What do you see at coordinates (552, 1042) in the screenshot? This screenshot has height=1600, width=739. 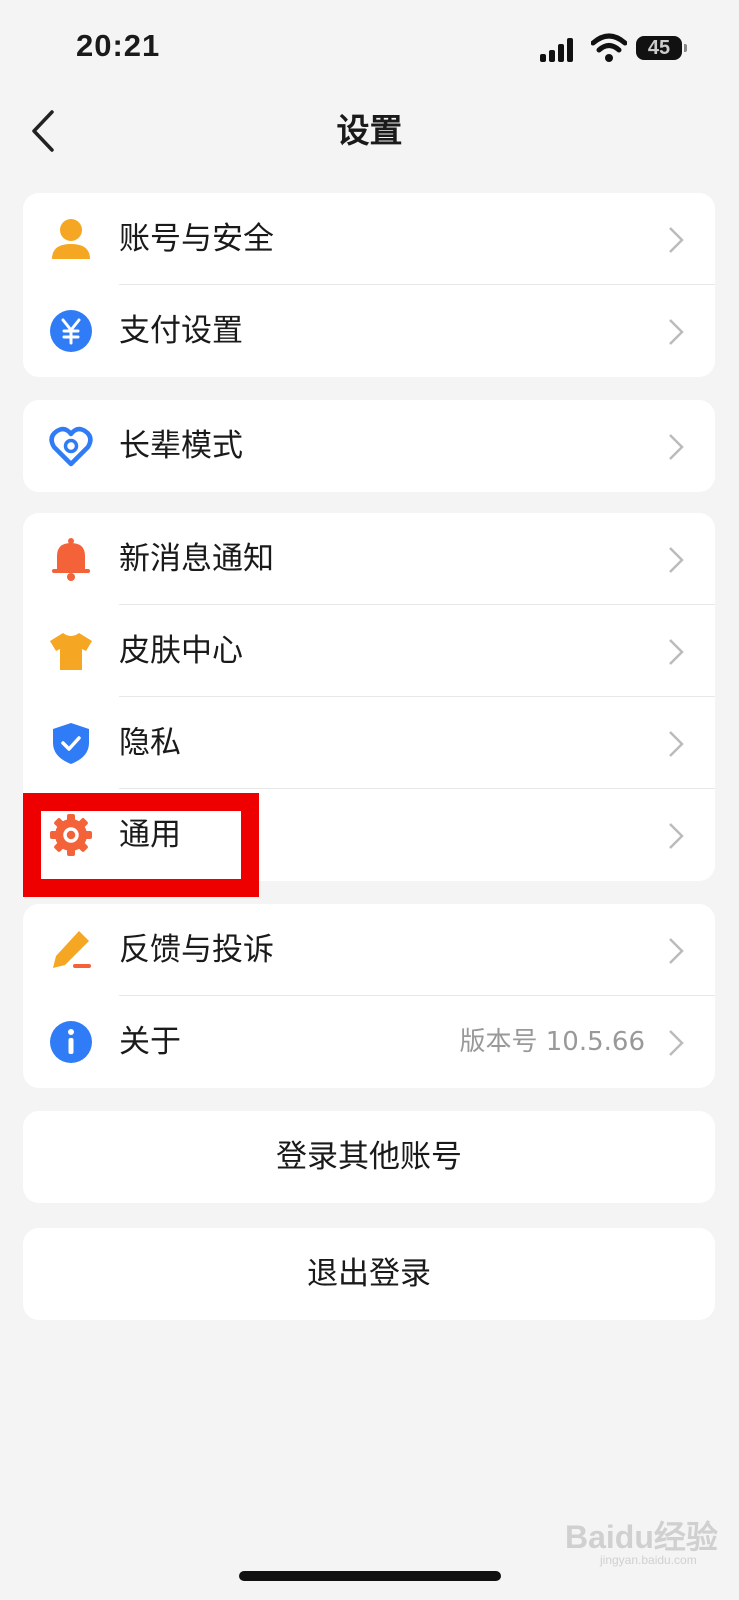 I see `version-number: 版本号 10.5.66` at bounding box center [552, 1042].